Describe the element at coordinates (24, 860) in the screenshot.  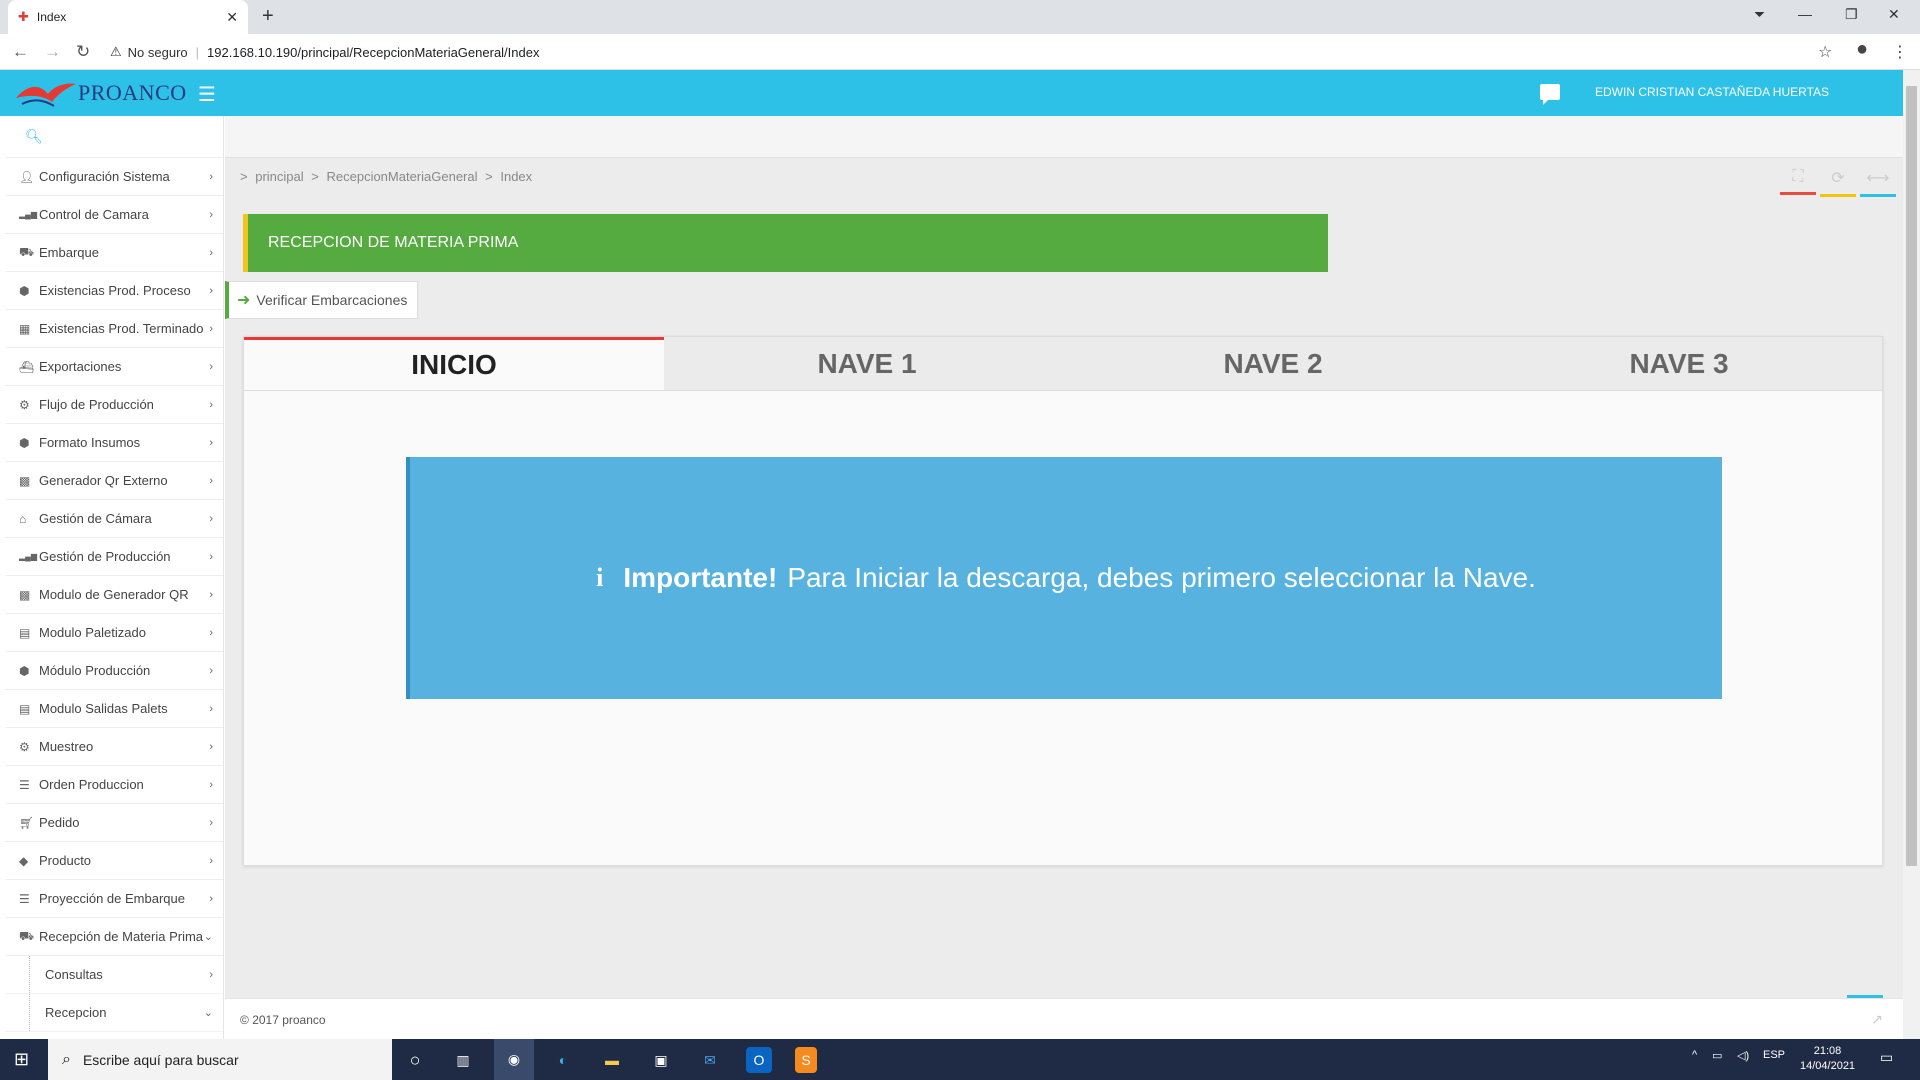
I see `cube-icon: ◆` at that location.